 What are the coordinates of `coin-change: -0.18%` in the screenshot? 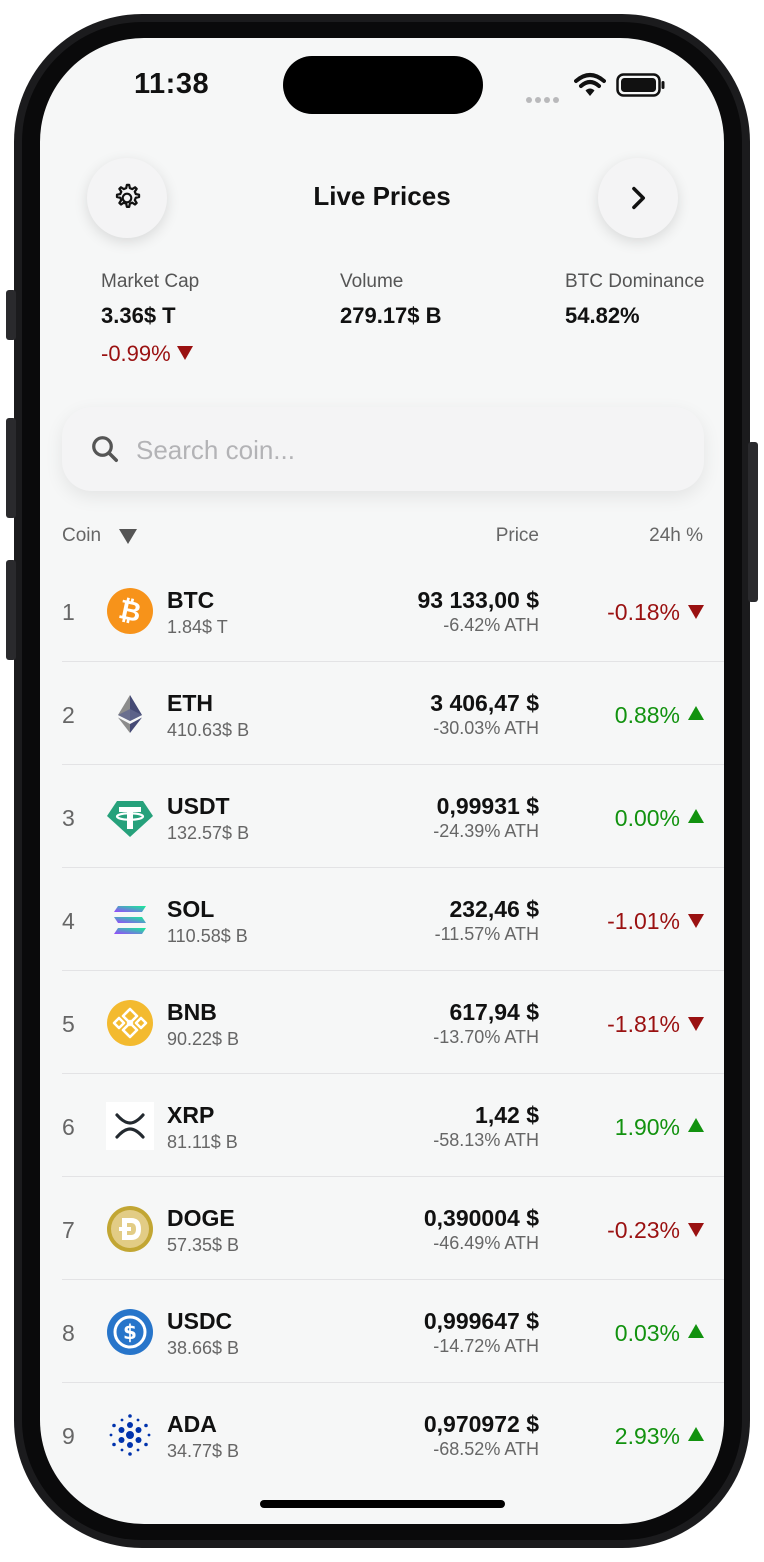 It's located at (623, 612).